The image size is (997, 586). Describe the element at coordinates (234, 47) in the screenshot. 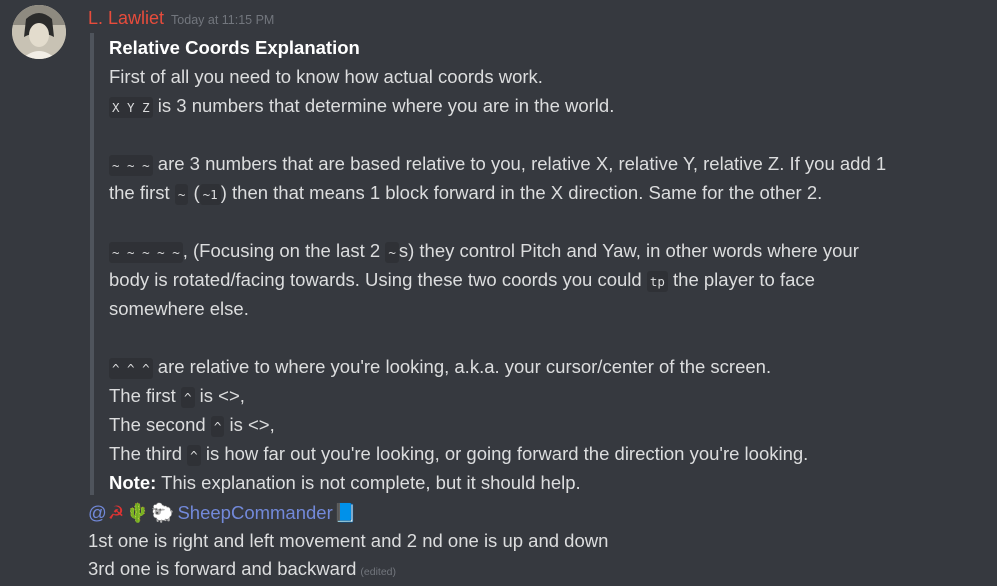

I see `embed-title: Relative Coords Explanation` at that location.